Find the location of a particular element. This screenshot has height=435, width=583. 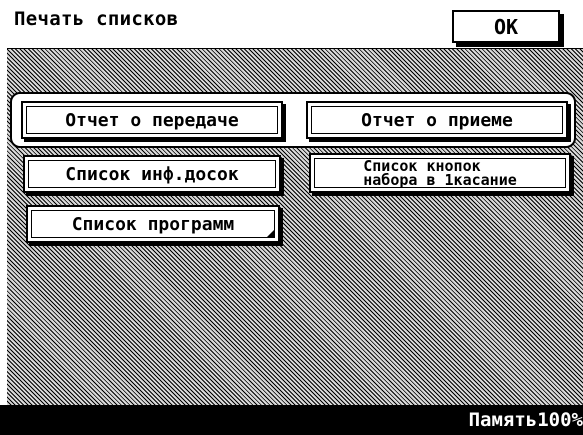

one-touch-list-button: Список кнопок набора в 1касание is located at coordinates (440, 173).